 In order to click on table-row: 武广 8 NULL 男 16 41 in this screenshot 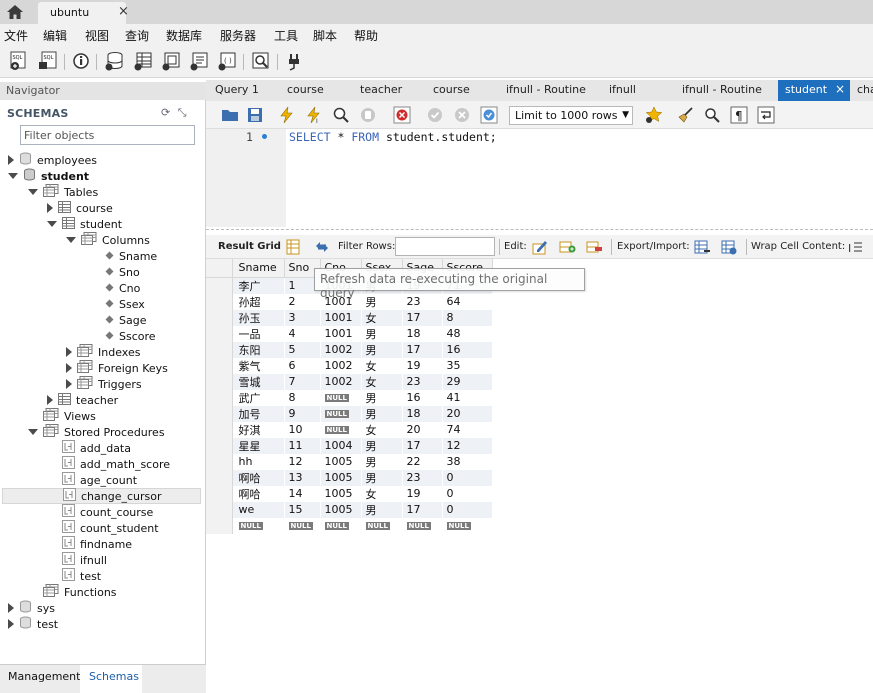, I will do `click(349, 397)`.